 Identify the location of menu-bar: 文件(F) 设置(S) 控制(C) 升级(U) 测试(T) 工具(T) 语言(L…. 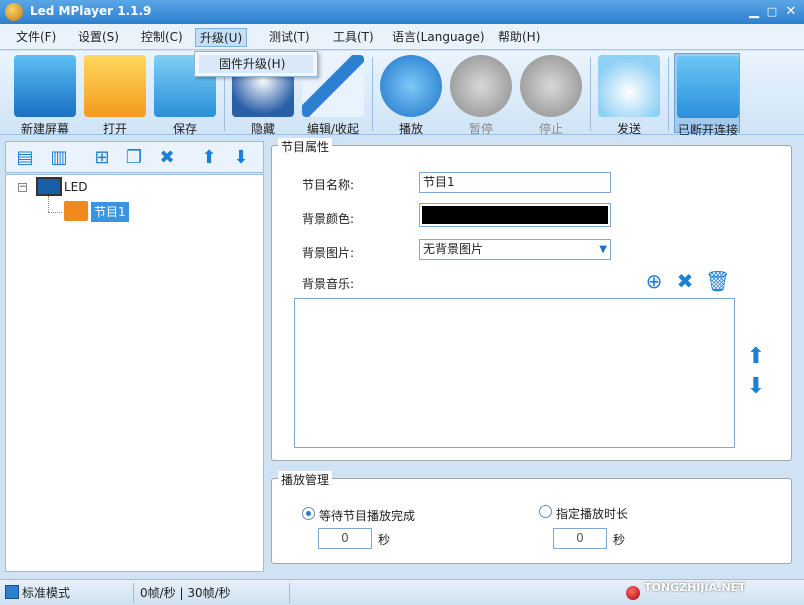
(402, 37).